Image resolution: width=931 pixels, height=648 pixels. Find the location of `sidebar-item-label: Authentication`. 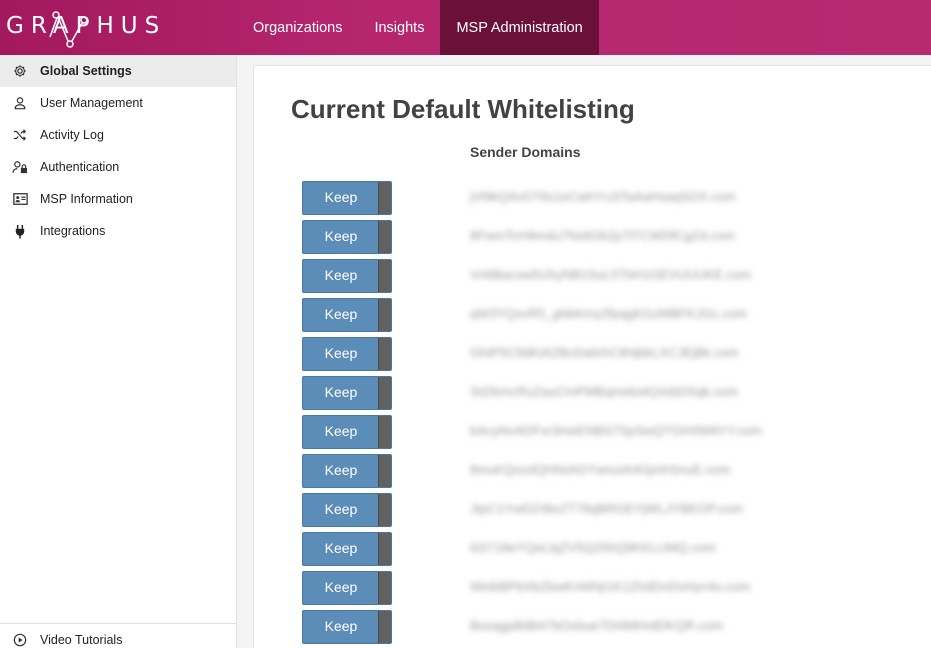

sidebar-item-label: Authentication is located at coordinates (80, 167).